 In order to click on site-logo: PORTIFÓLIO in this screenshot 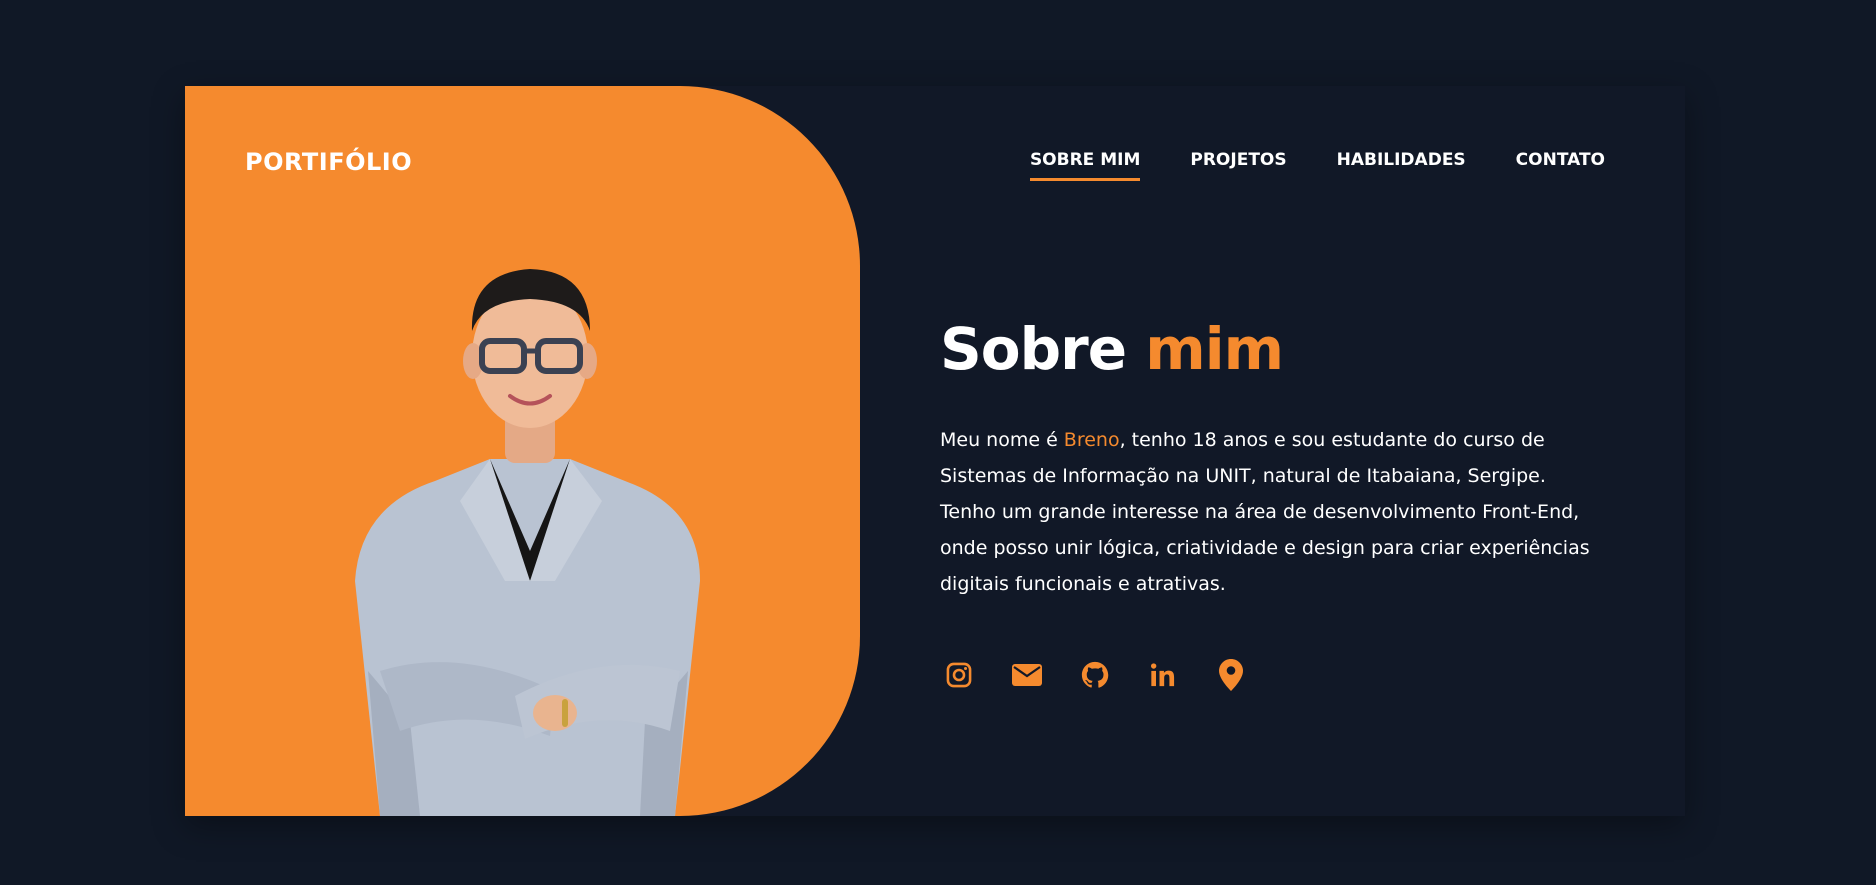, I will do `click(328, 162)`.